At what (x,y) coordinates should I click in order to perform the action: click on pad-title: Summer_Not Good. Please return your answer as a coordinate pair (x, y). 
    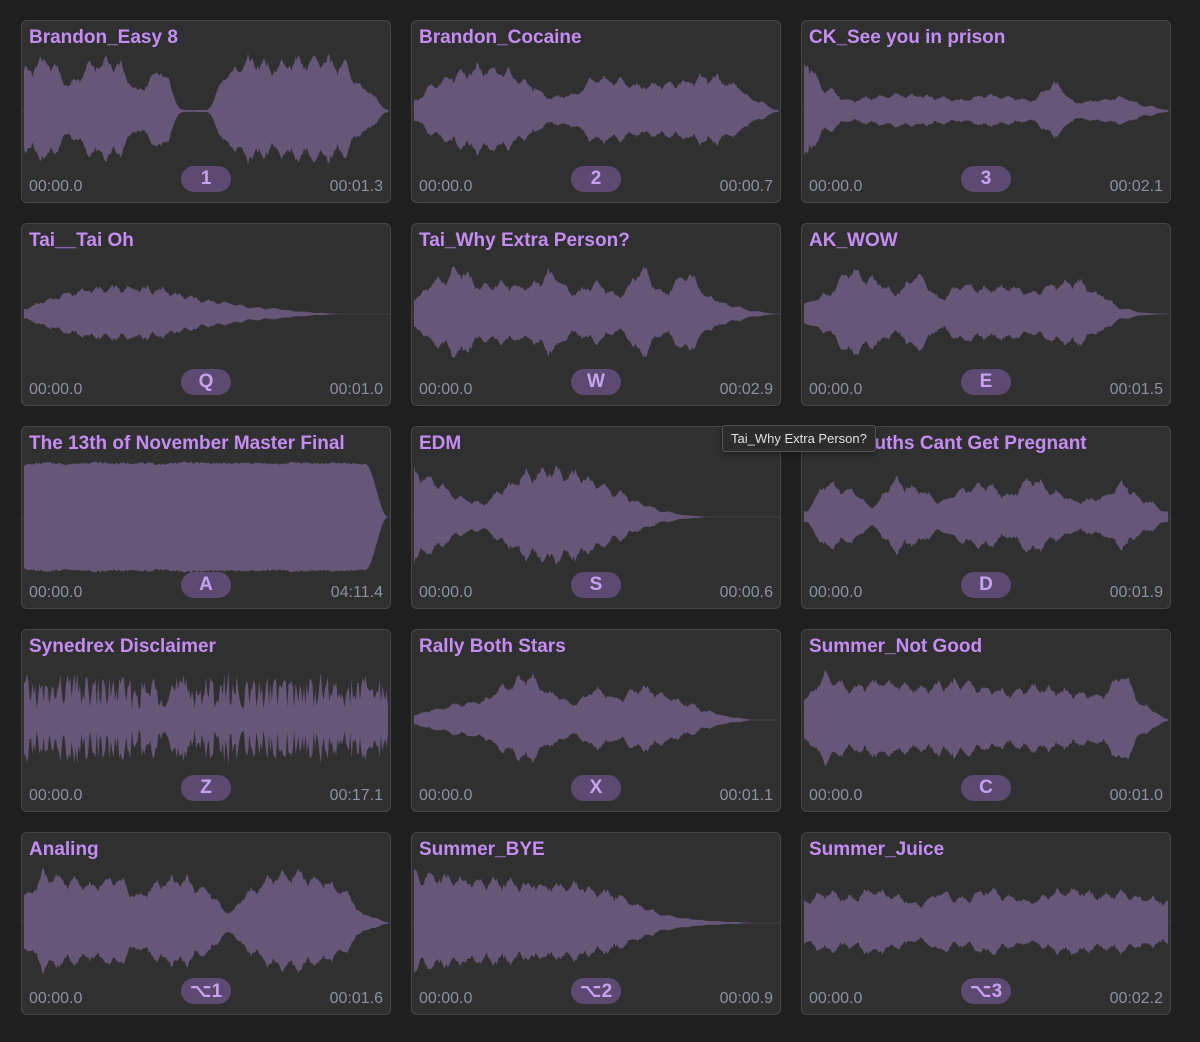
    Looking at the image, I should click on (896, 646).